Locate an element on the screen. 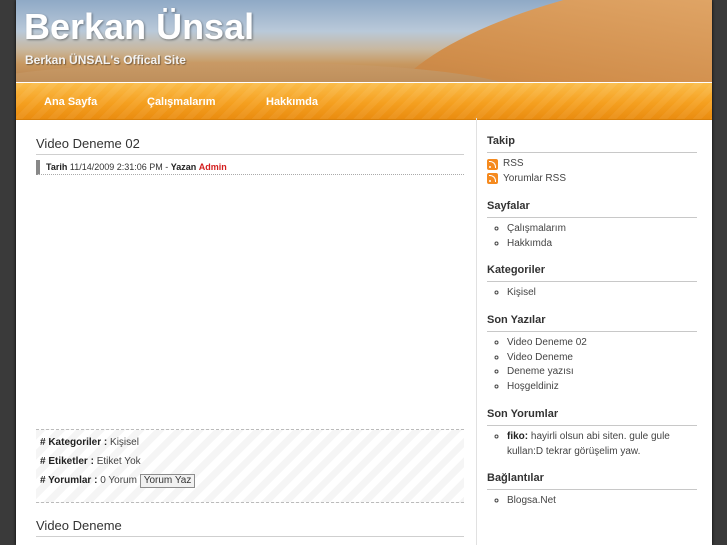 Image resolution: width=727 pixels, height=545 pixels. site-description: Berkan ÜNSAL's Offical Site is located at coordinates (105, 60).